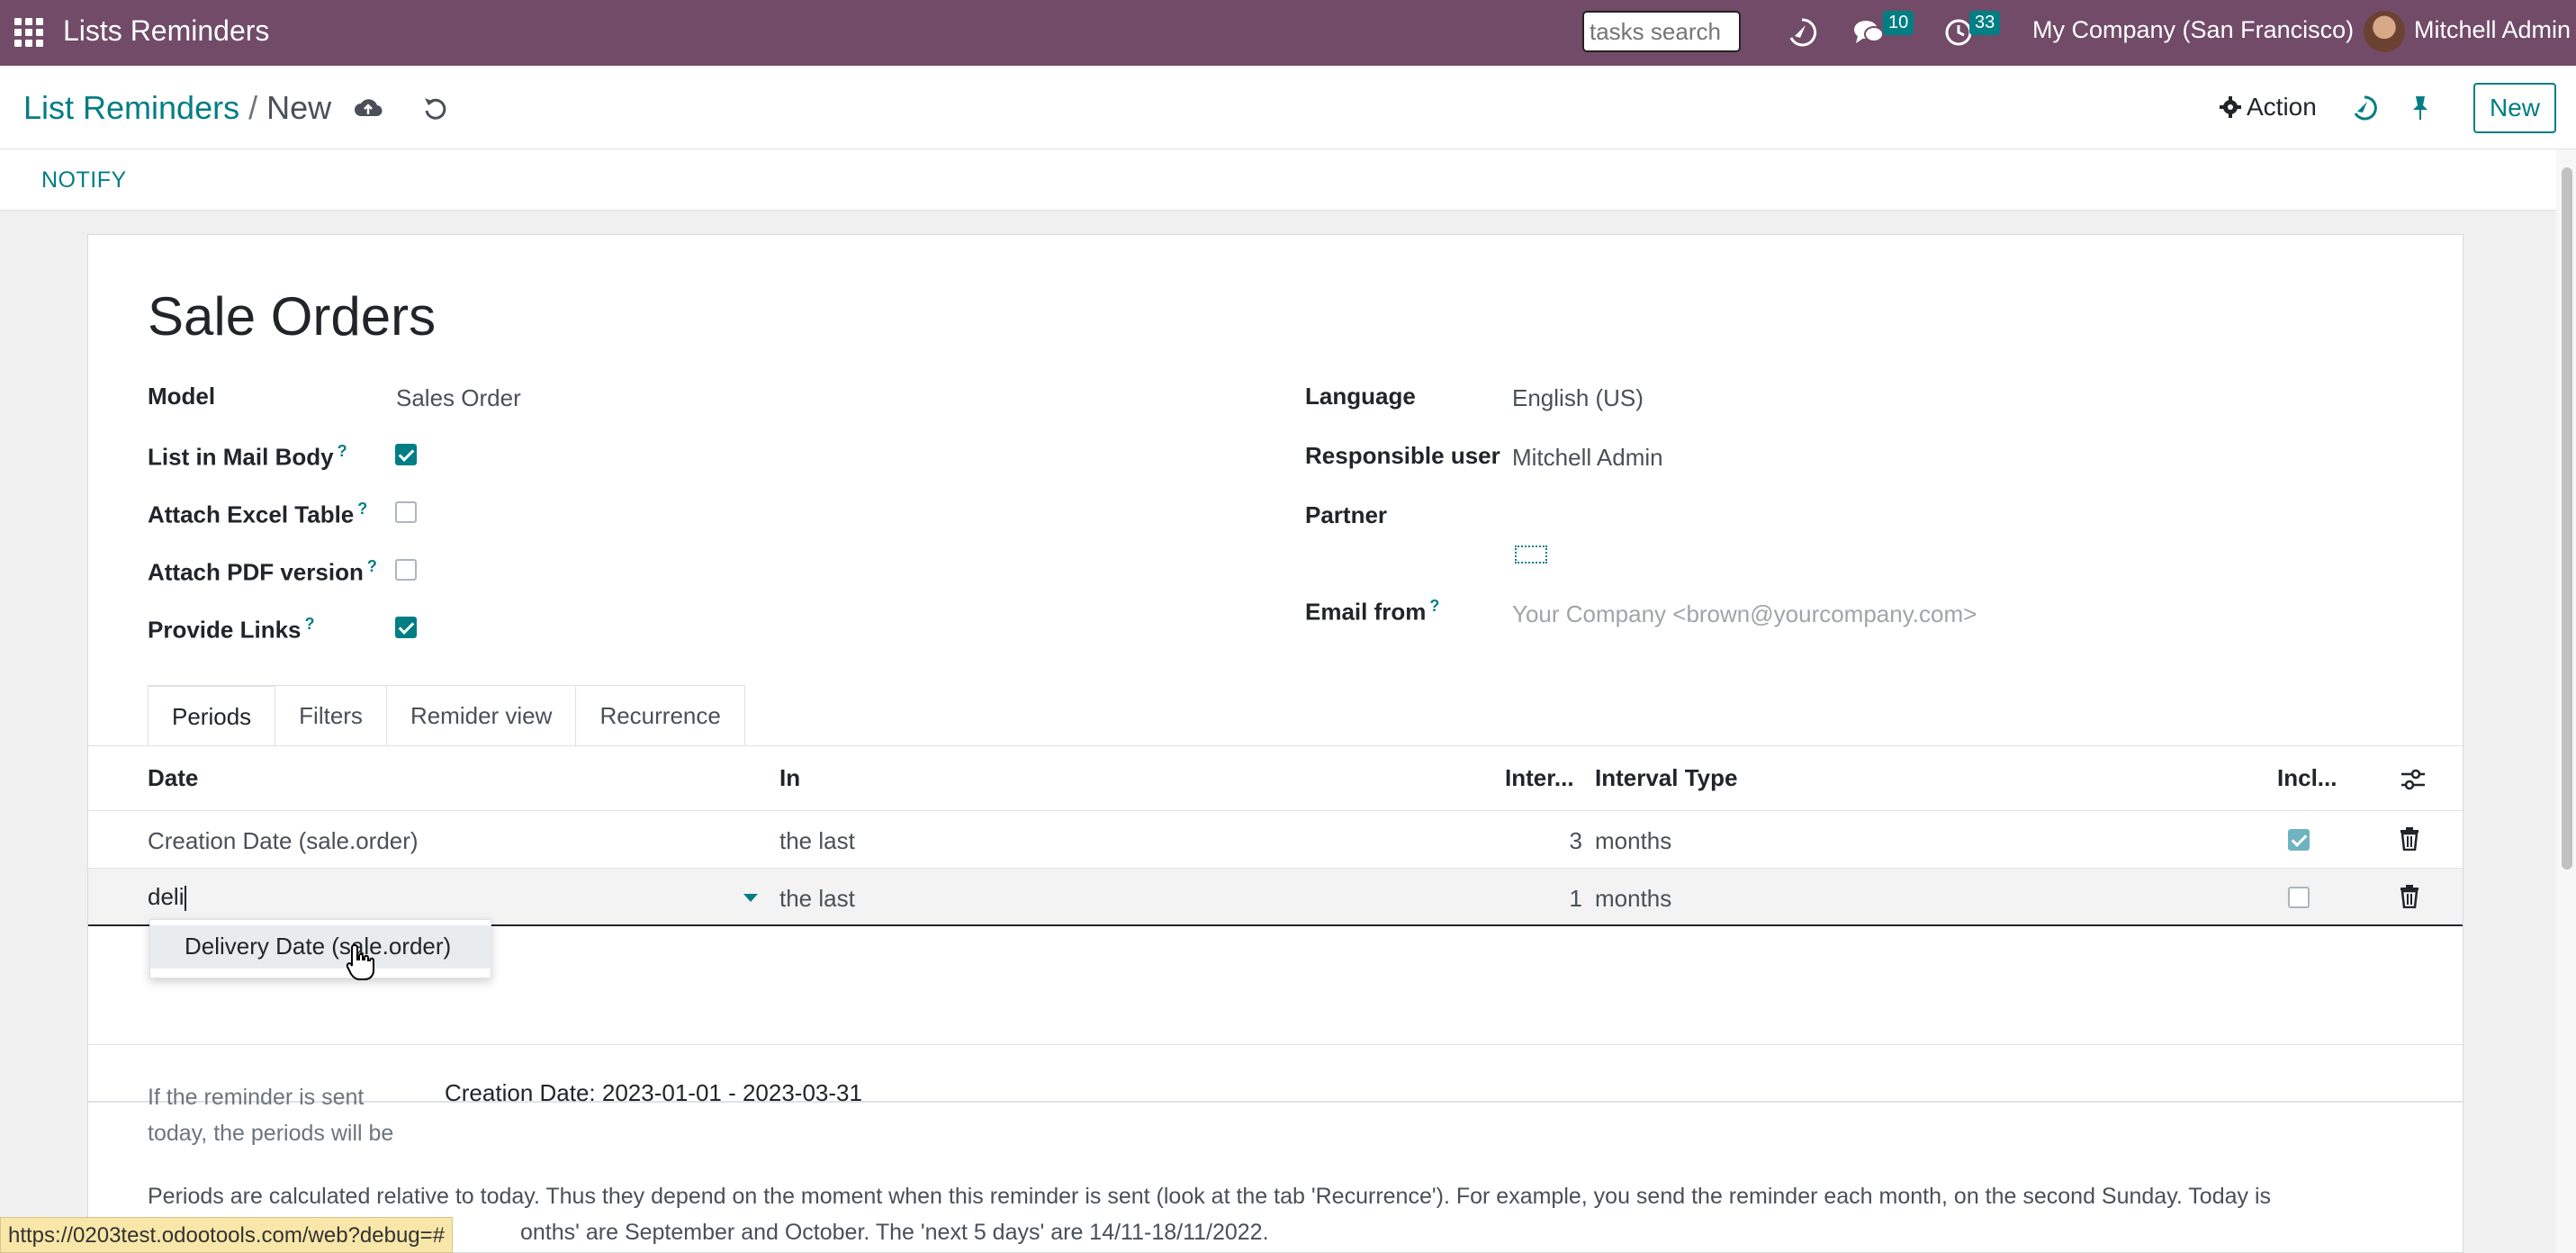 Image resolution: width=2576 pixels, height=1253 pixels. What do you see at coordinates (1587, 458) in the screenshot?
I see `responsible-user-field: Mitchell Admin` at bounding box center [1587, 458].